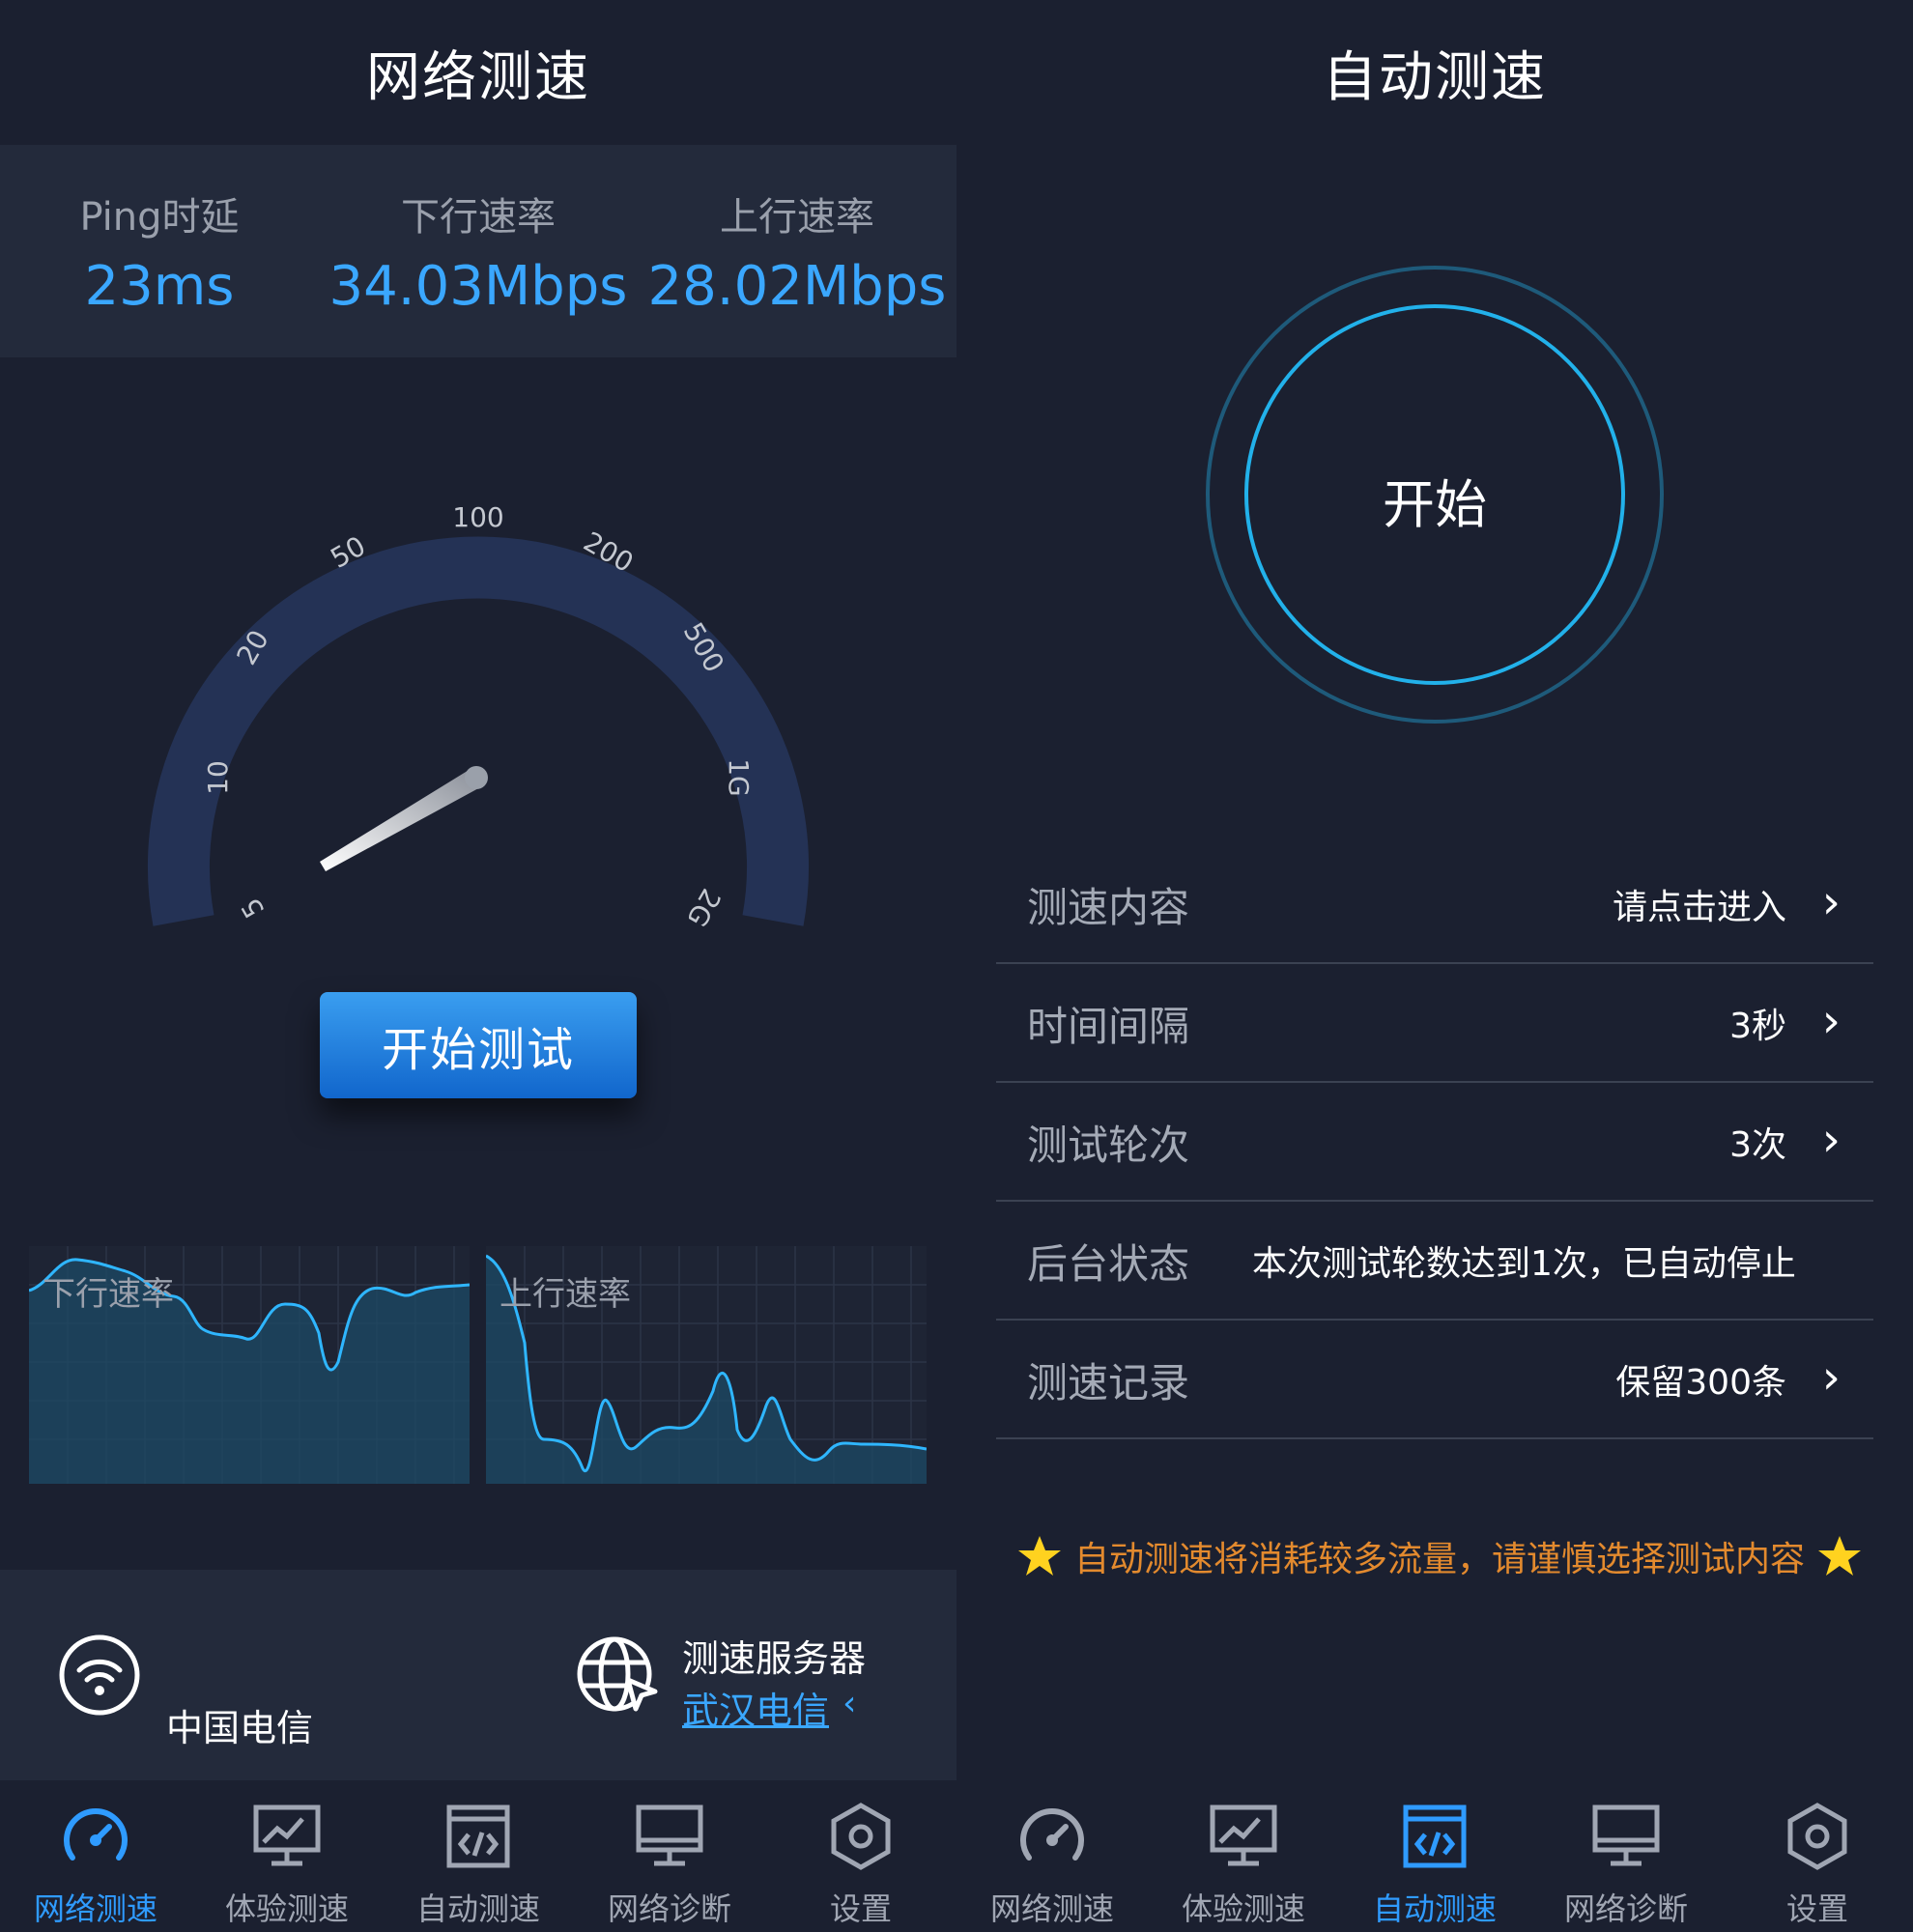 This screenshot has height=1932, width=1913. What do you see at coordinates (159, 251) in the screenshot?
I see `stat-ping: Ping时延 23ms` at bounding box center [159, 251].